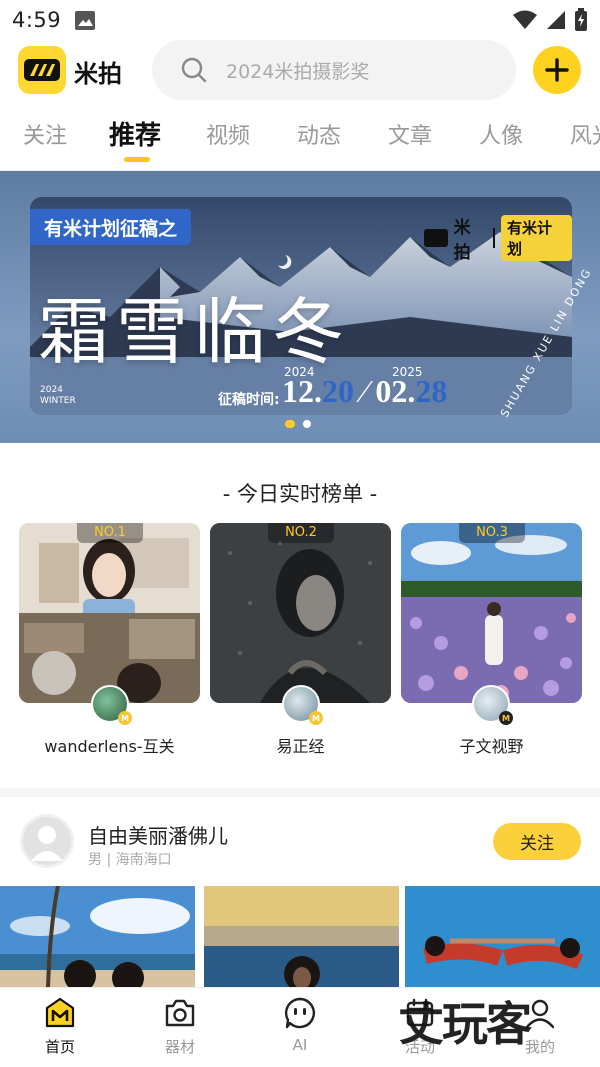 This screenshot has height=1067, width=600. Describe the element at coordinates (462, 240) in the screenshot. I see `banner-logo-text: 米拍` at that location.